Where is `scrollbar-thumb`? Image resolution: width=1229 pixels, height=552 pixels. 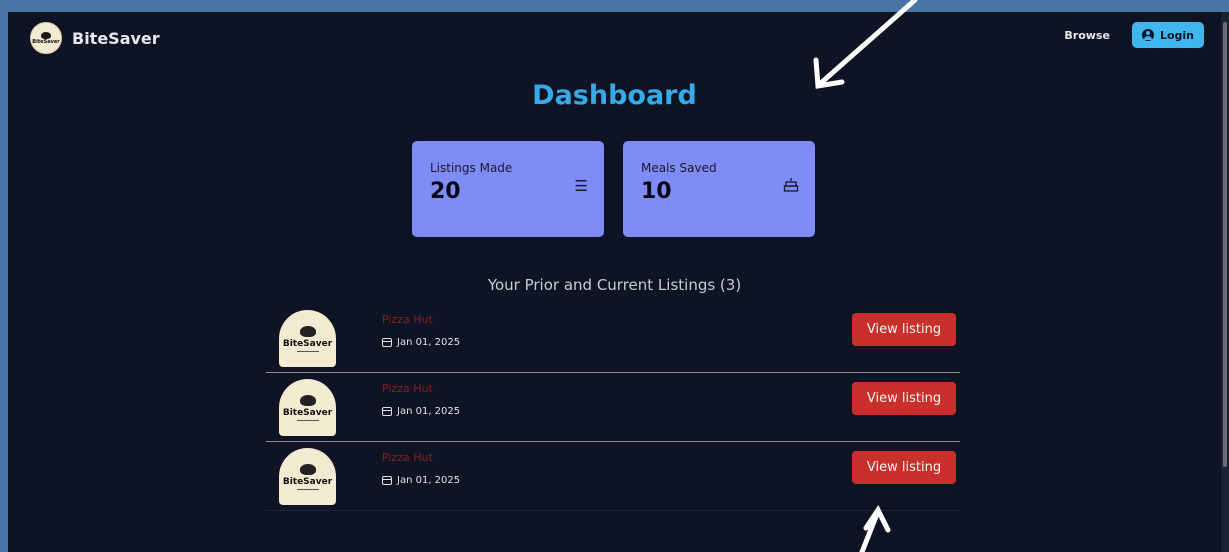
scrollbar-thumb is located at coordinates (1225, 244).